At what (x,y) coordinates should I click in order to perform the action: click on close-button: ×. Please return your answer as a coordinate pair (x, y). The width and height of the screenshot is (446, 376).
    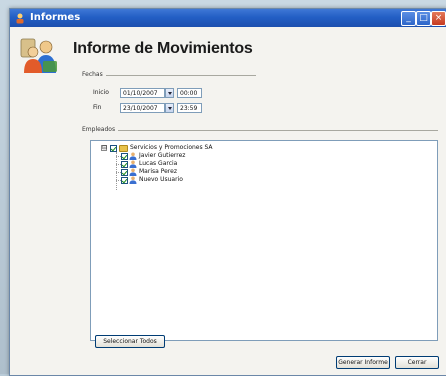
    Looking at the image, I should click on (438, 18).